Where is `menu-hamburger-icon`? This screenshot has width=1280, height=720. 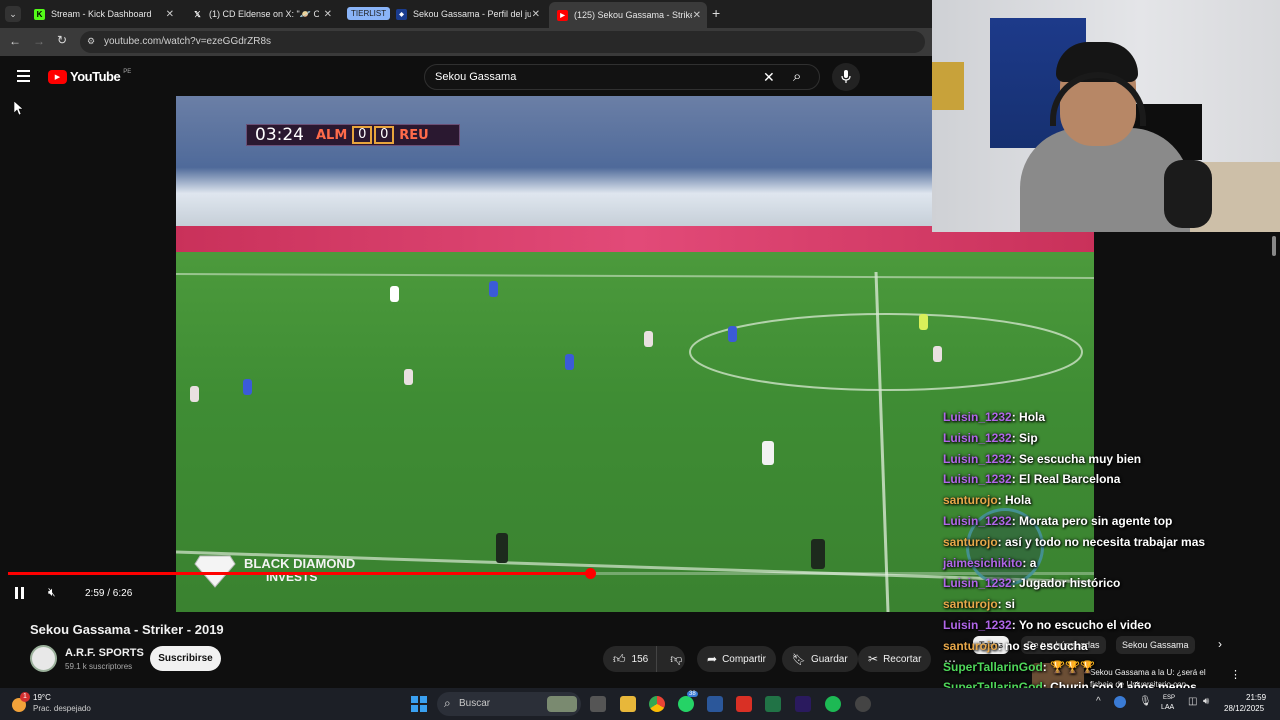
menu-hamburger-icon is located at coordinates (23, 76).